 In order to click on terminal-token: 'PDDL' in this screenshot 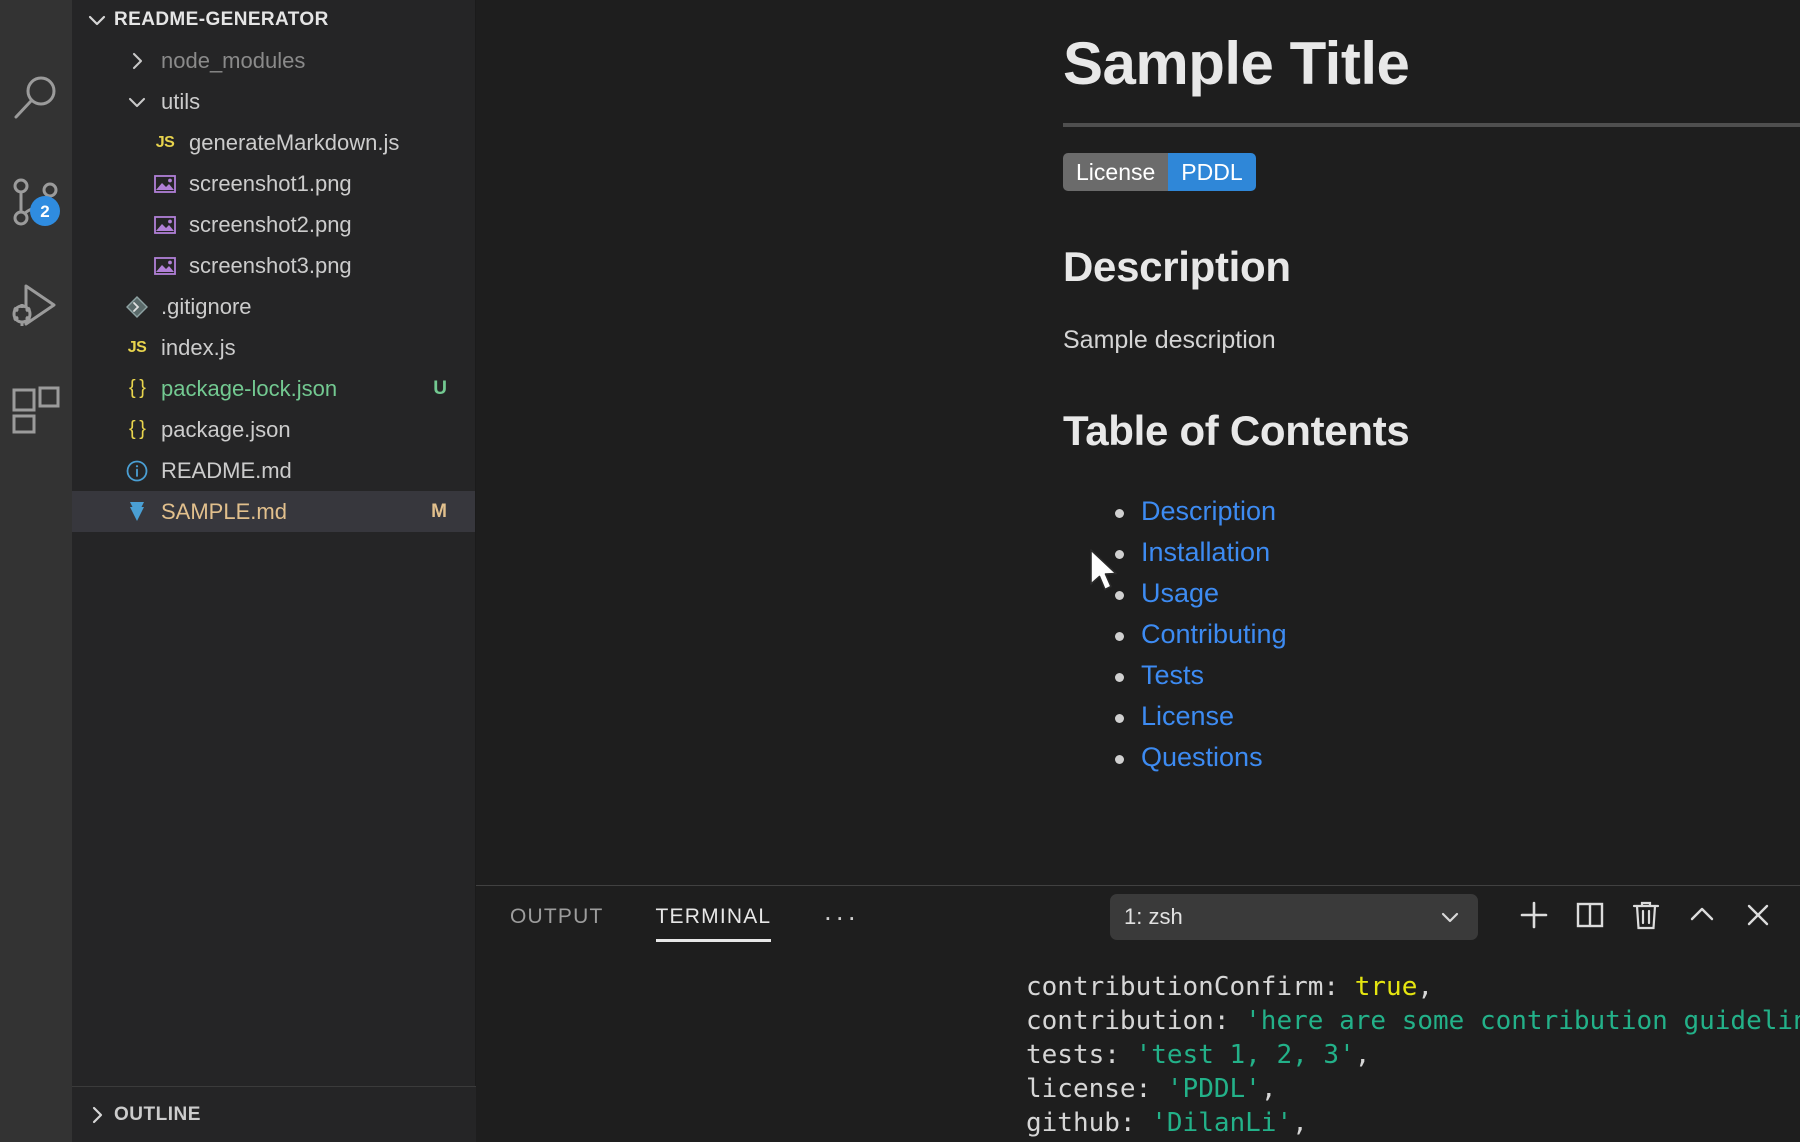, I will do `click(1213, 1089)`.